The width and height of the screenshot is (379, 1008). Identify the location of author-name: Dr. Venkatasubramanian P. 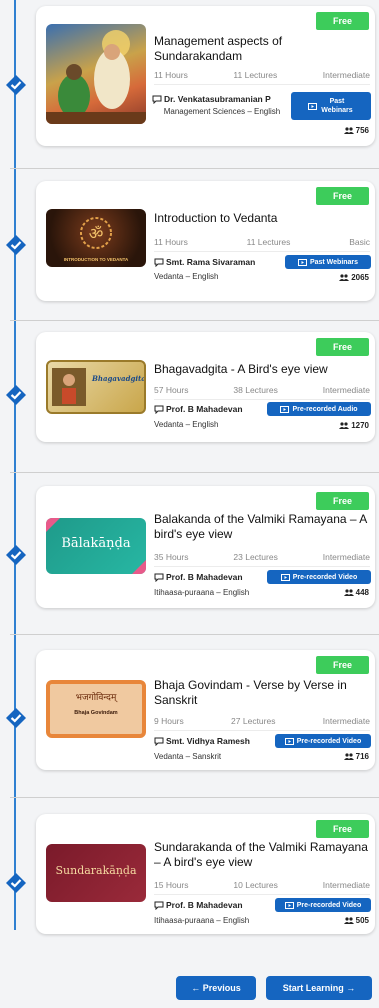
(217, 99).